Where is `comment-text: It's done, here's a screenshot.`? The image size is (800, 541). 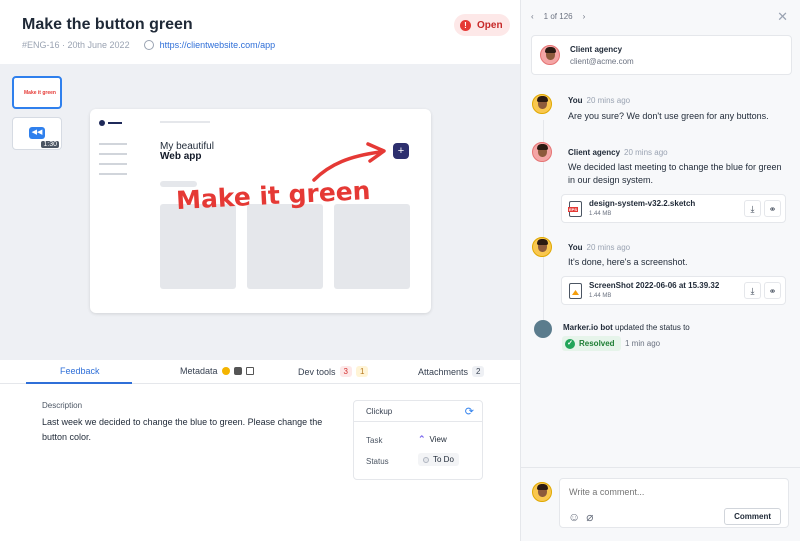
comment-text: It's done, here's a screenshot. is located at coordinates (628, 262).